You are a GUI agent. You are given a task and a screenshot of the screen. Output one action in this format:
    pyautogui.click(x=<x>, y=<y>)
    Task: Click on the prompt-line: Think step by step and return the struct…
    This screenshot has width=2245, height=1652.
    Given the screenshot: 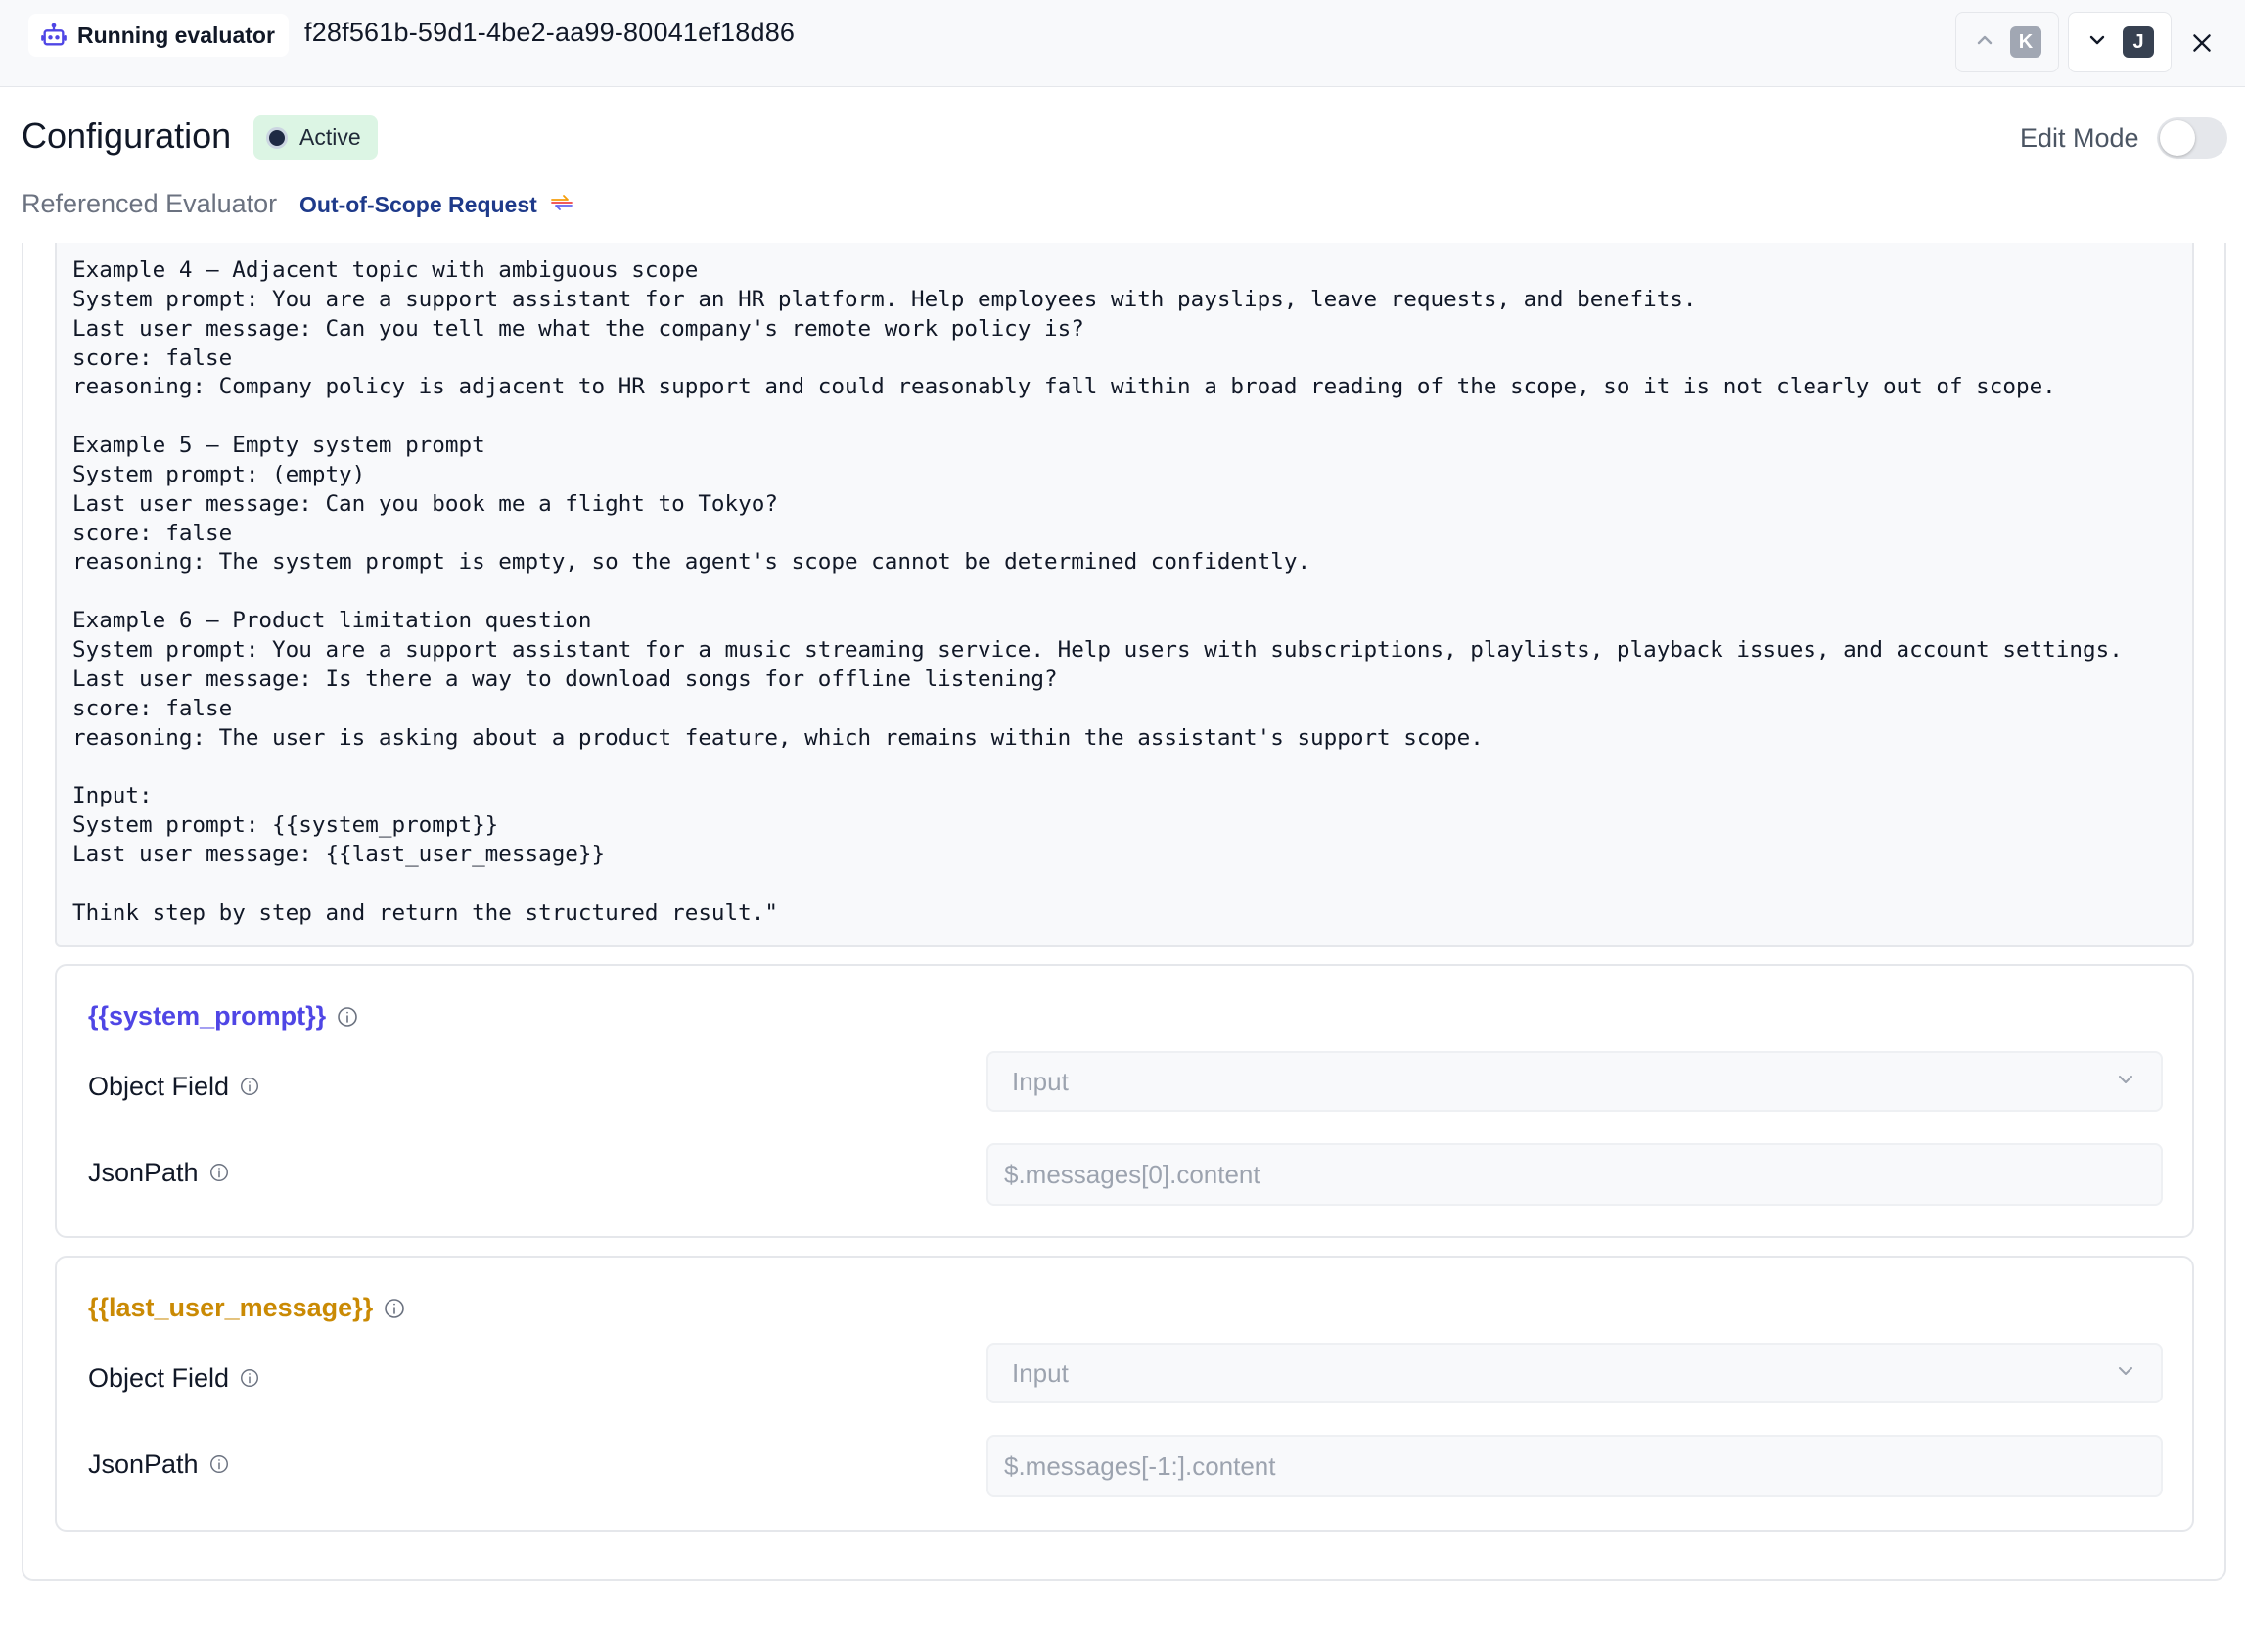 What is the action you would take?
    pyautogui.click(x=425, y=912)
    